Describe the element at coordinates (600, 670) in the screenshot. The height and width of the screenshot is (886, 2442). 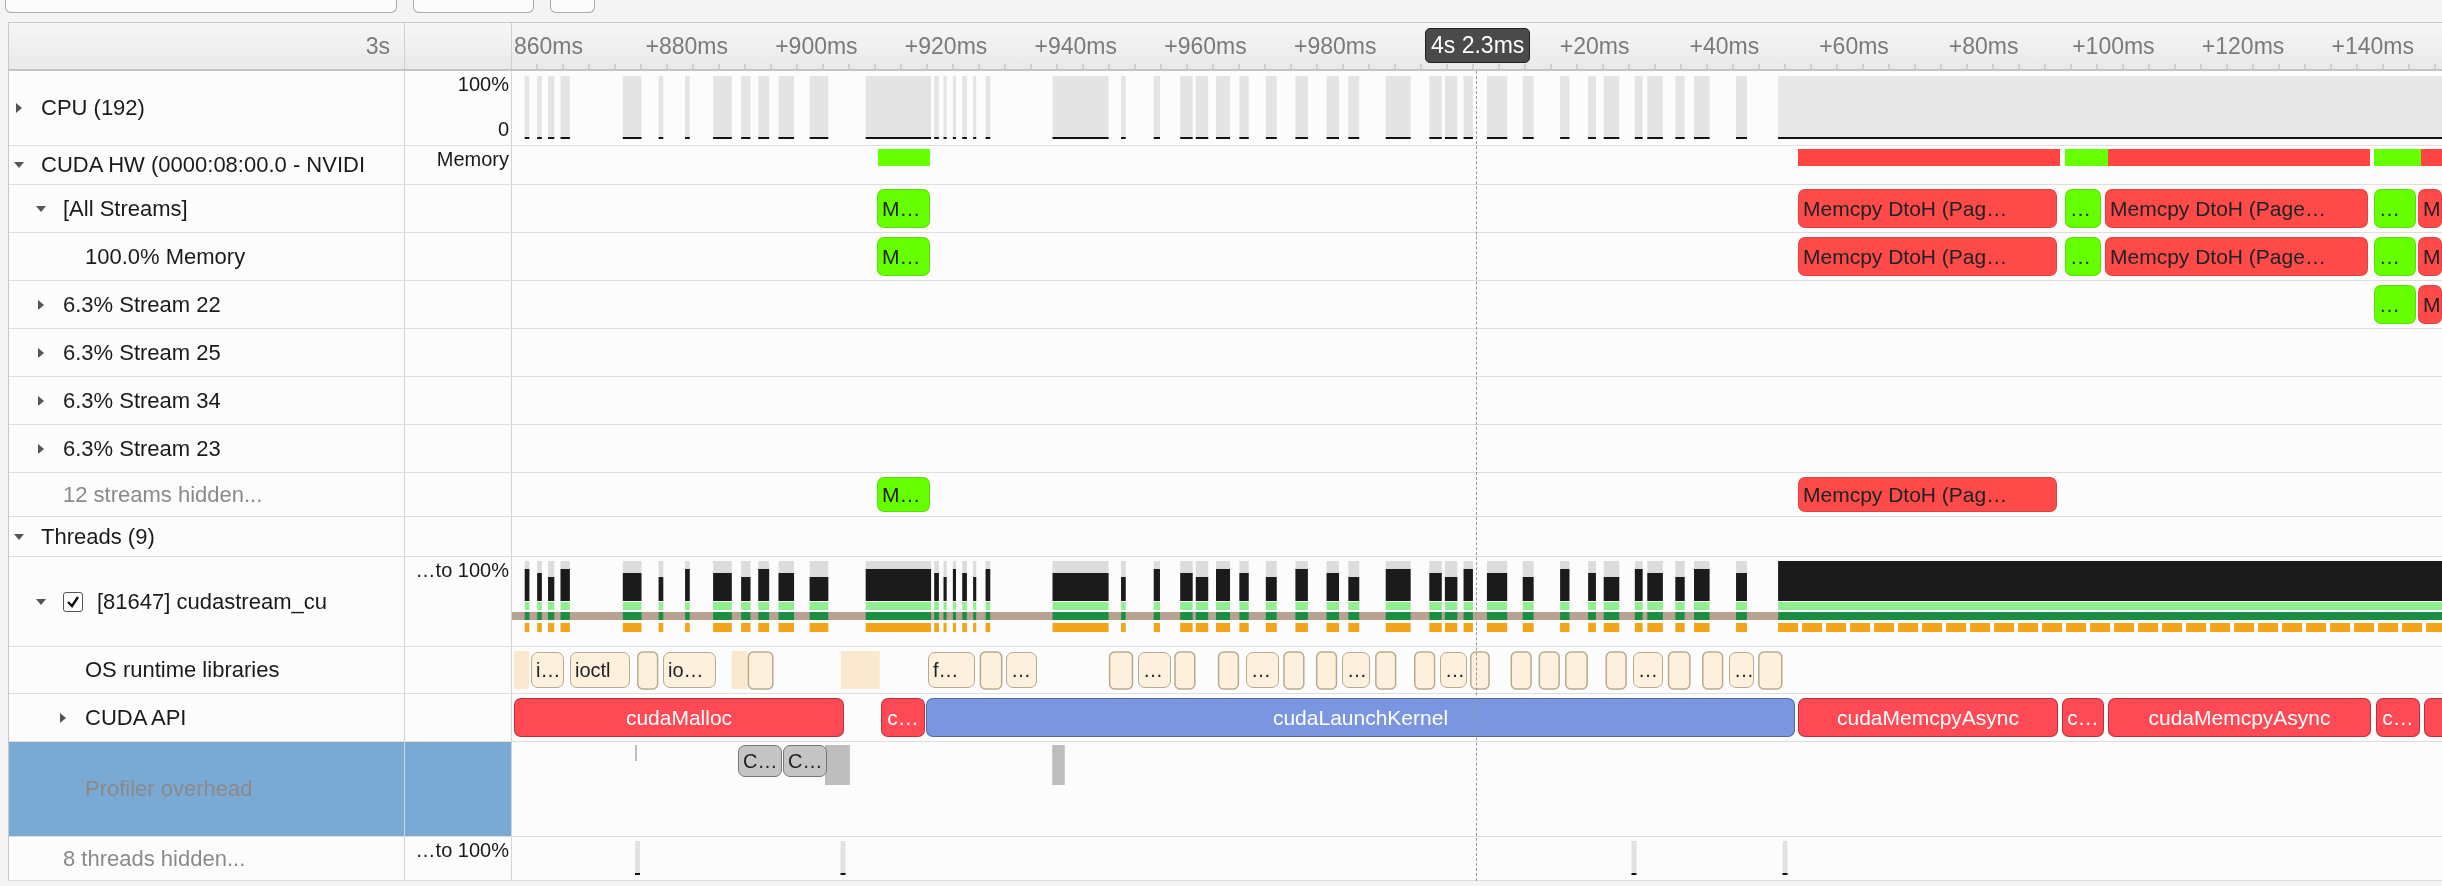
I see `os-call-block: ioctl` at that location.